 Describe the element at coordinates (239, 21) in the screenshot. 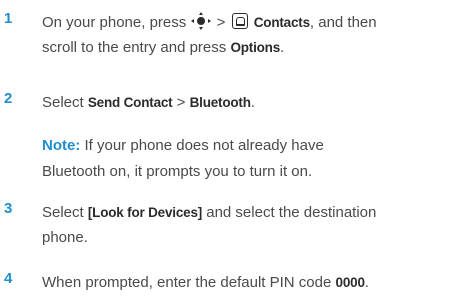

I see `contacts-key-icon` at that location.